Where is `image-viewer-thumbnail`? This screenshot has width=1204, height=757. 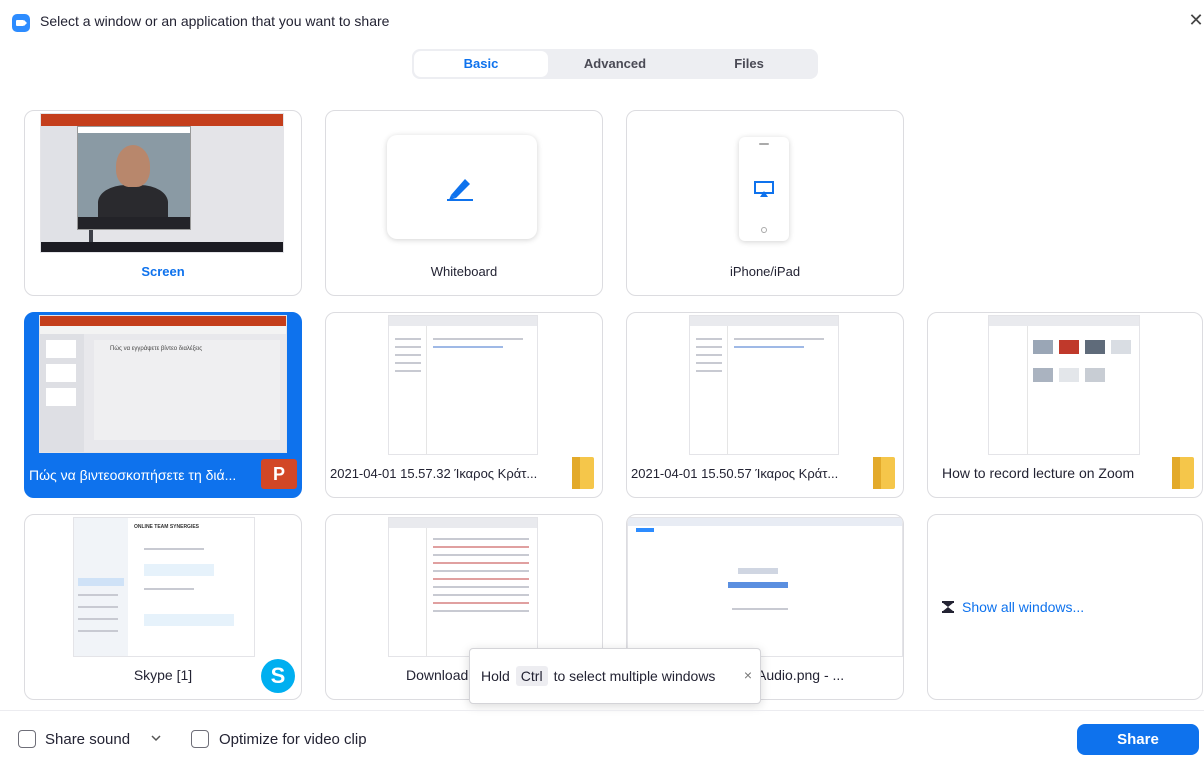 image-viewer-thumbnail is located at coordinates (765, 587).